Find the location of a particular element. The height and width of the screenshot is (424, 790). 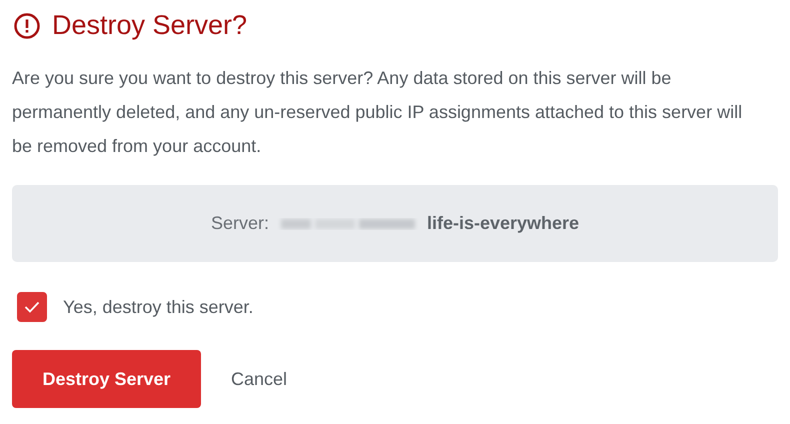

server-label: Server: is located at coordinates (239, 223).